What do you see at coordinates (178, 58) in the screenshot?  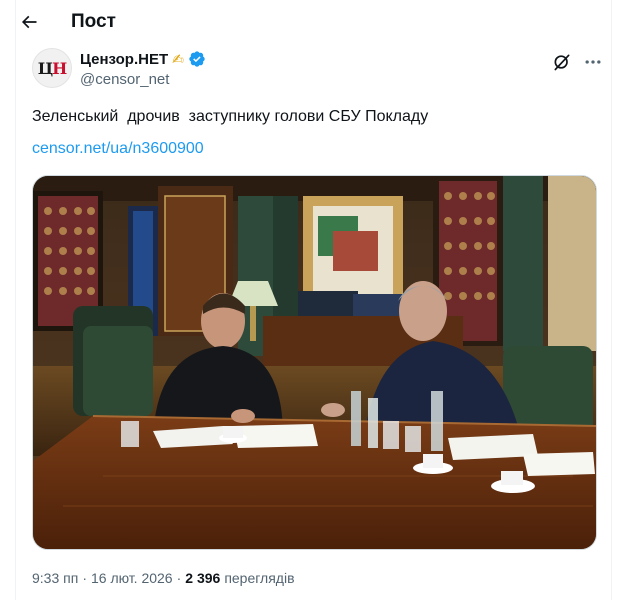 I see `writing-hand-emoji: ✍` at bounding box center [178, 58].